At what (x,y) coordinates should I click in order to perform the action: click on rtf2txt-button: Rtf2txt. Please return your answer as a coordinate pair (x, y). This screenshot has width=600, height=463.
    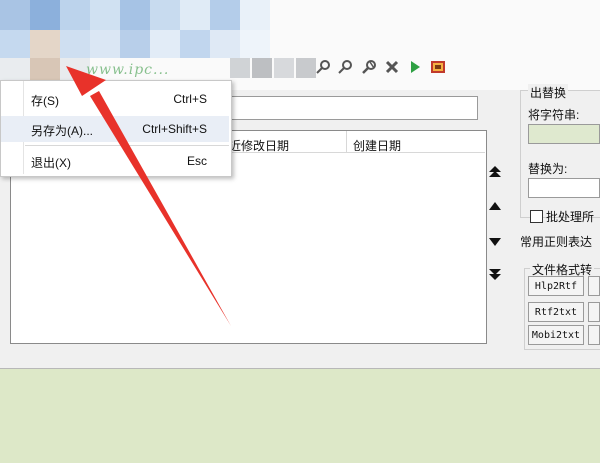
    Looking at the image, I should click on (556, 312).